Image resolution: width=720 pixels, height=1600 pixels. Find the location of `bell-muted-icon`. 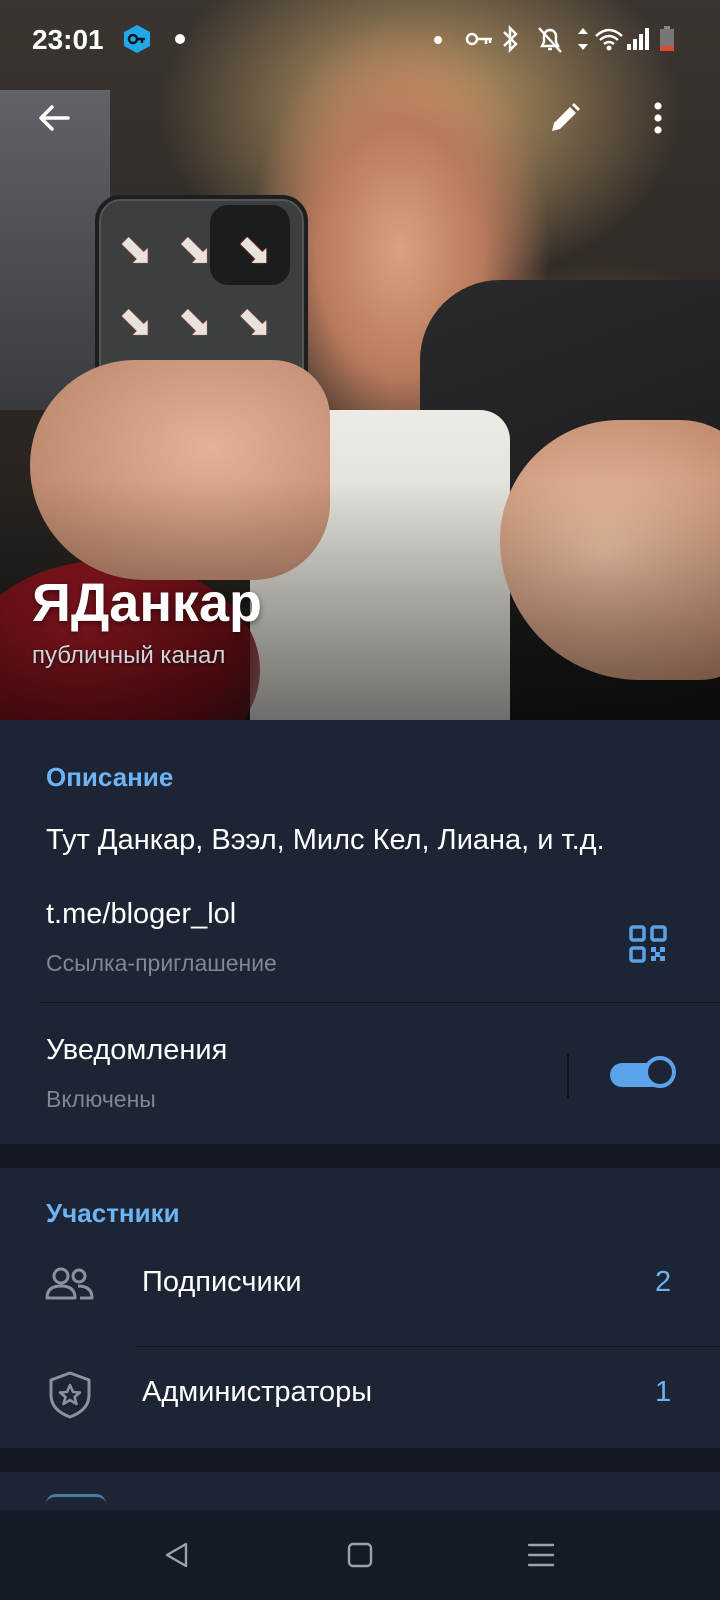

bell-muted-icon is located at coordinates (550, 40).